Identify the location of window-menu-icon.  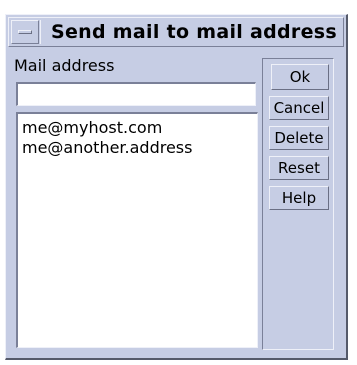
(25, 32).